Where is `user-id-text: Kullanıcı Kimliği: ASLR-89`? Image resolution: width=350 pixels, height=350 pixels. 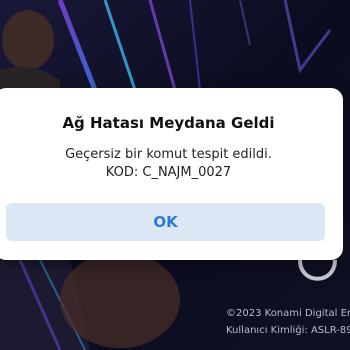 user-id-text: Kullanıcı Kimliği: ASLR-89 is located at coordinates (288, 330).